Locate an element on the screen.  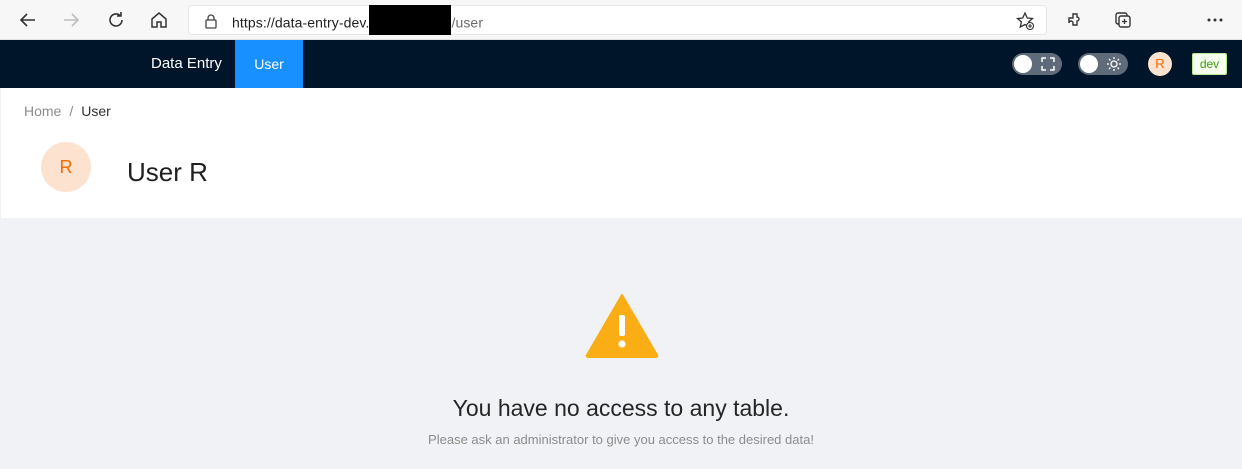
browser-toolbar: https://data-entry-dev. /user is located at coordinates (621, 20).